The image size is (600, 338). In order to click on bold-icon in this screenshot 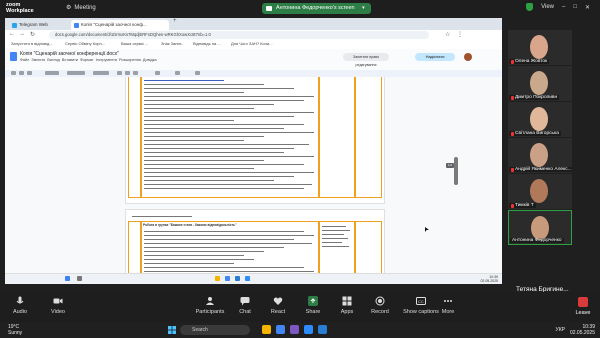, I will do `click(119, 73)`.